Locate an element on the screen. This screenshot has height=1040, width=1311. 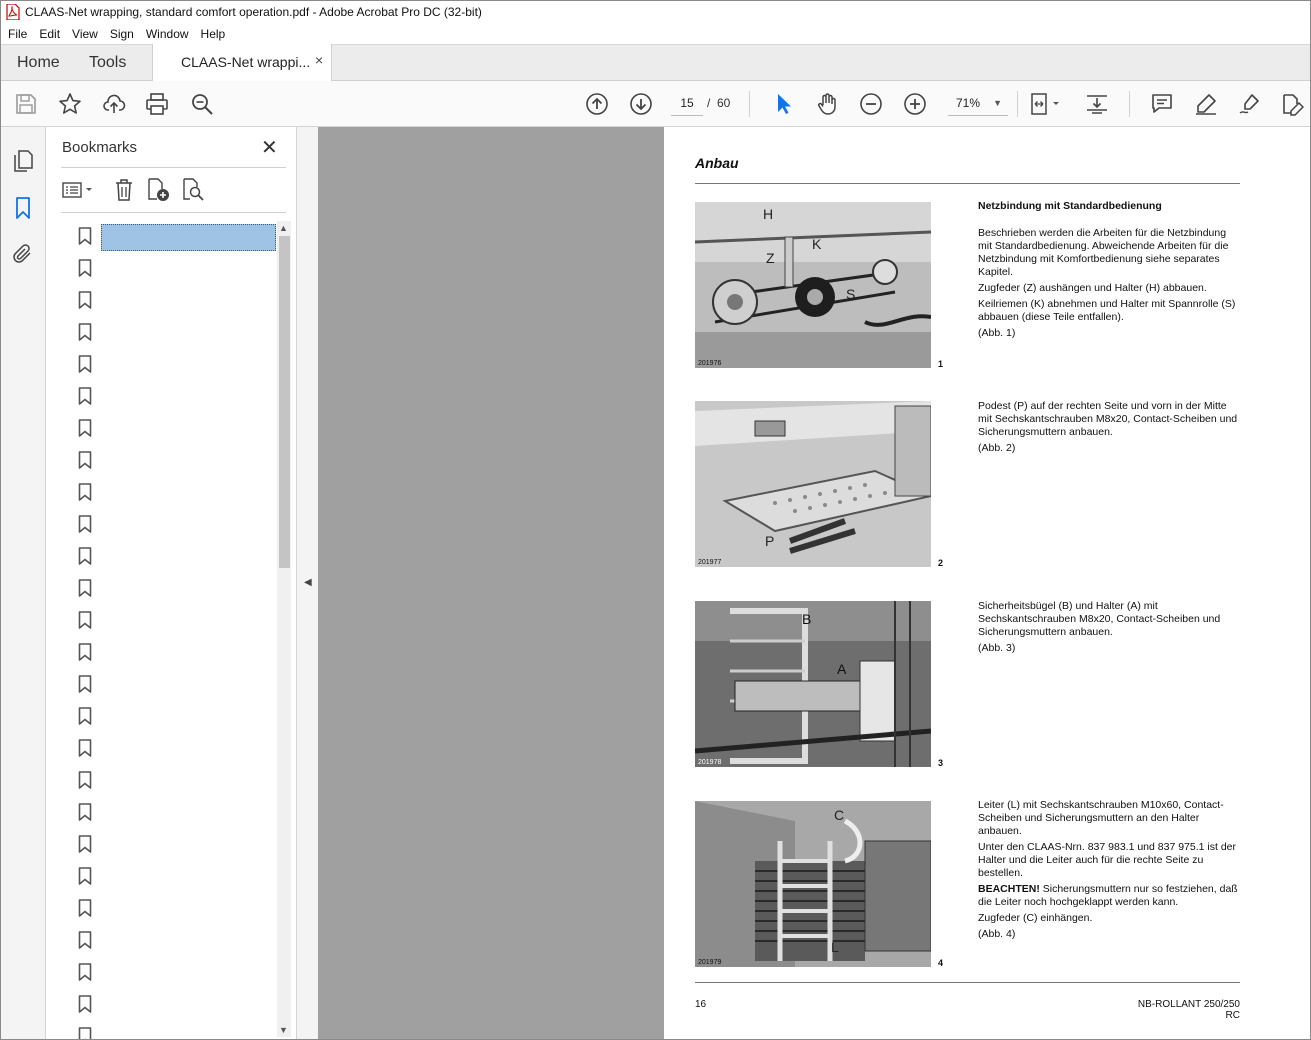
delete-bookmark-icon is located at coordinates (124, 190).